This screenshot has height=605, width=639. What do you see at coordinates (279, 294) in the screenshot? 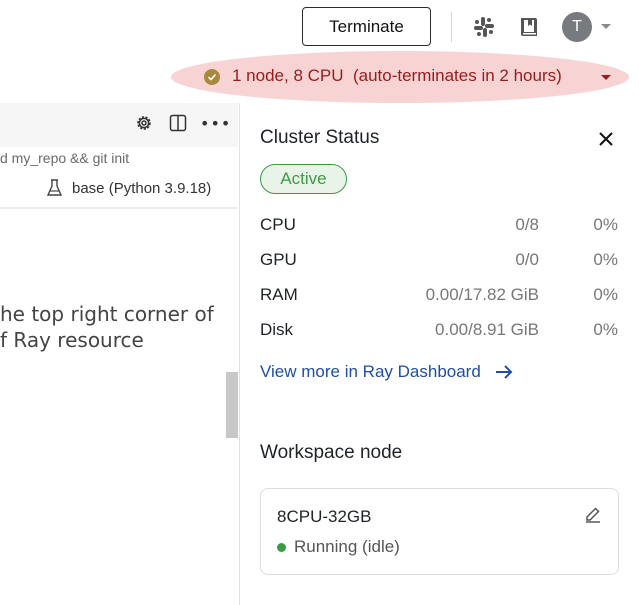
I see `resource-name: RAM` at bounding box center [279, 294].